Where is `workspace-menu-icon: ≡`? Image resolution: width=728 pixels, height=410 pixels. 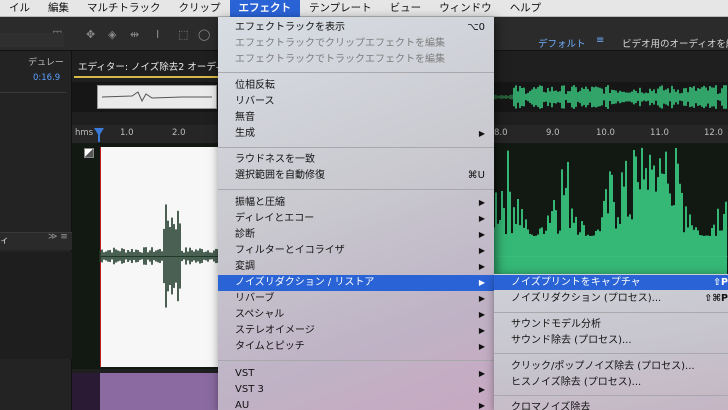 workspace-menu-icon: ≡ is located at coordinates (600, 40).